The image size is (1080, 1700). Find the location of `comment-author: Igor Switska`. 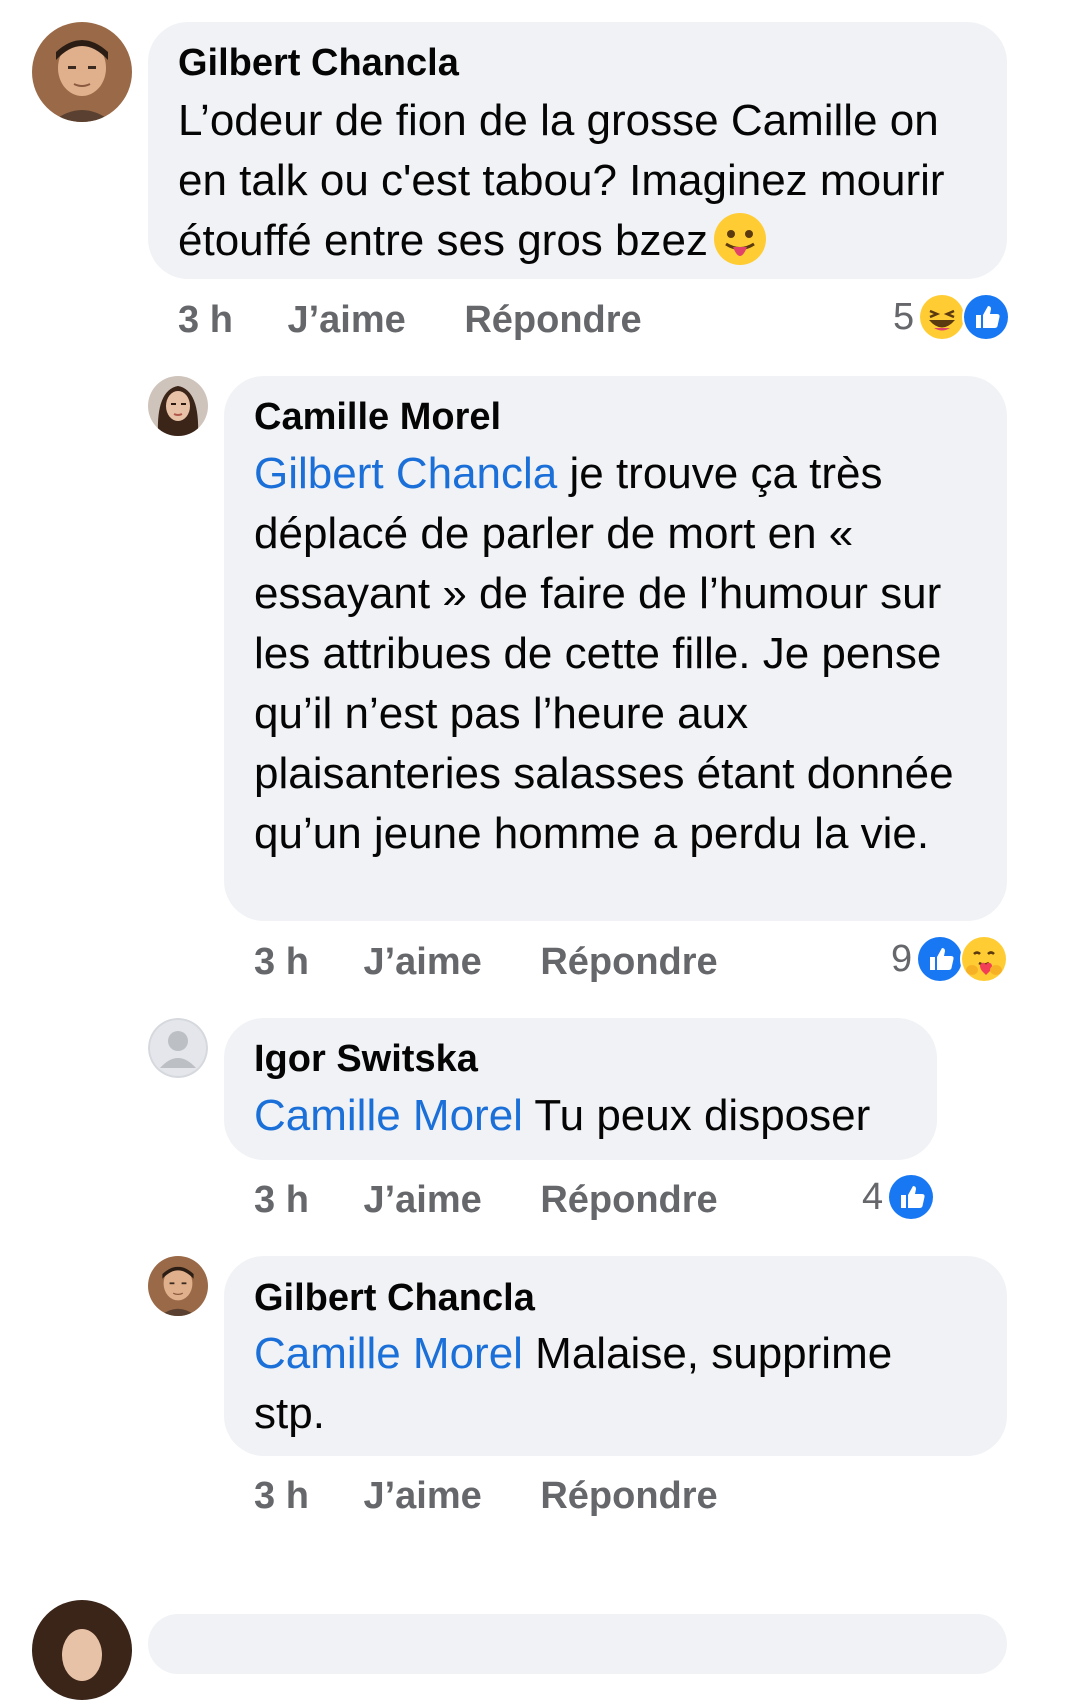

comment-author: Igor Switska is located at coordinates (366, 1059).